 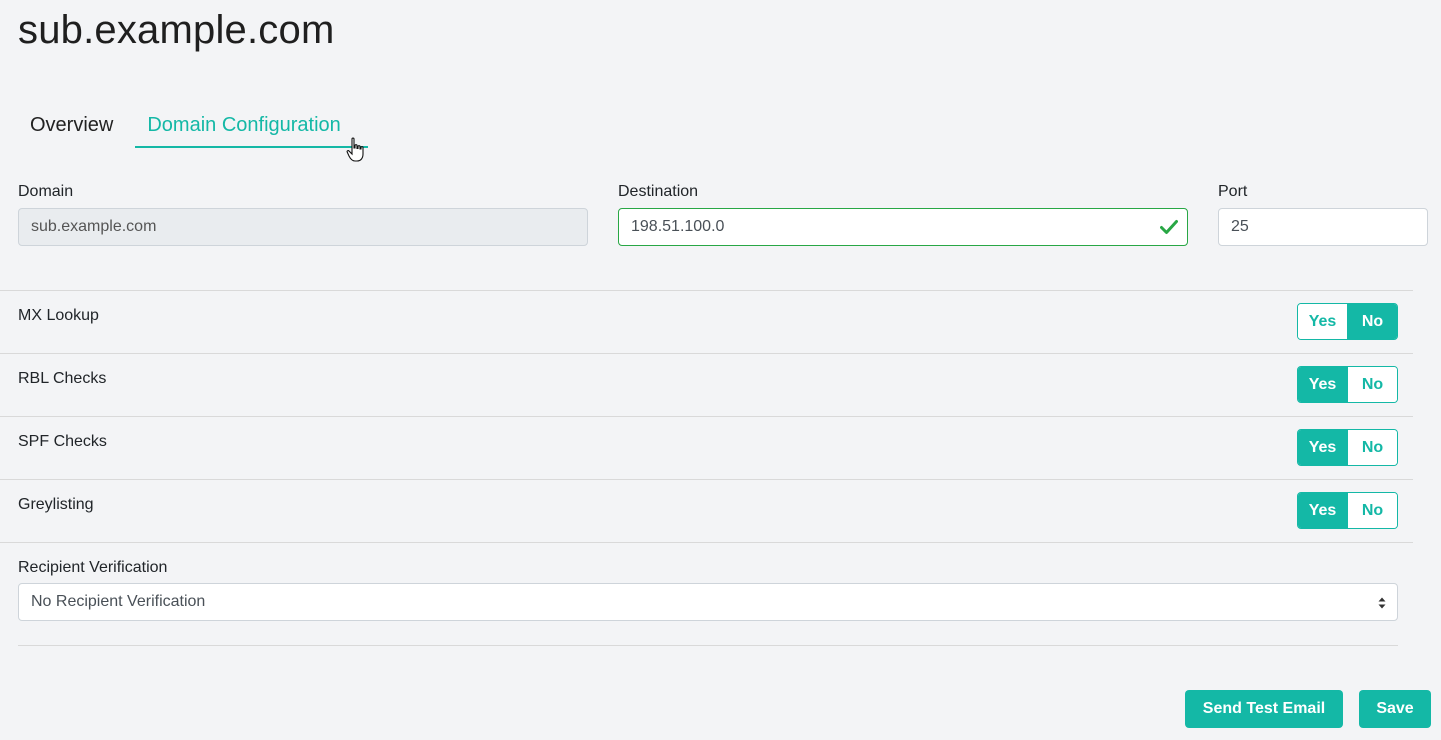 I want to click on destination-value: 198.51.100.0, so click(x=678, y=226).